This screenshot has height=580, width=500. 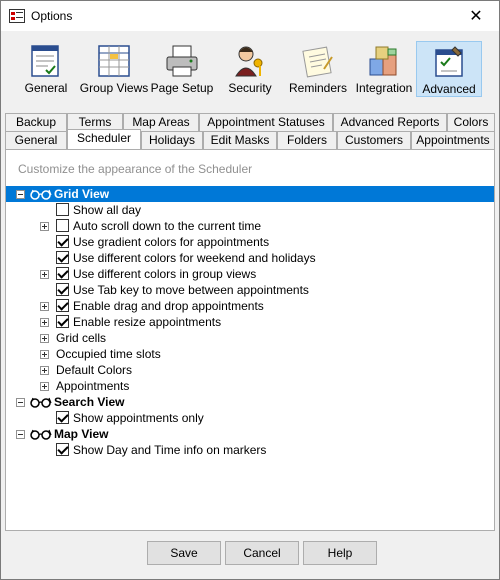 I want to click on tab-appointments: Appointments, so click(x=453, y=140).